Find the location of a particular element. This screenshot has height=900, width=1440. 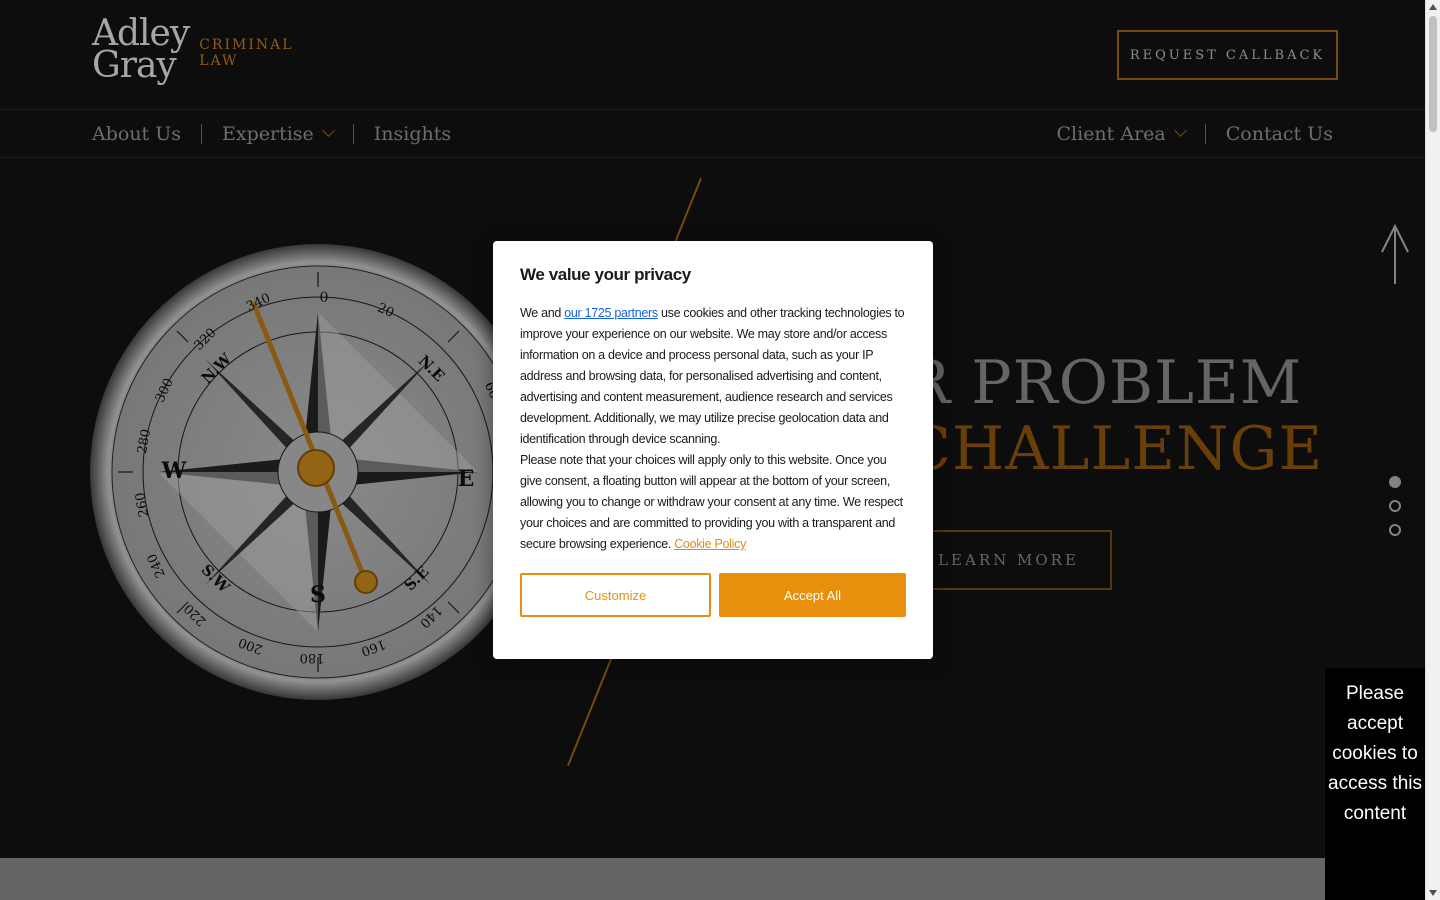

cookie-text: We and is located at coordinates (542, 313).